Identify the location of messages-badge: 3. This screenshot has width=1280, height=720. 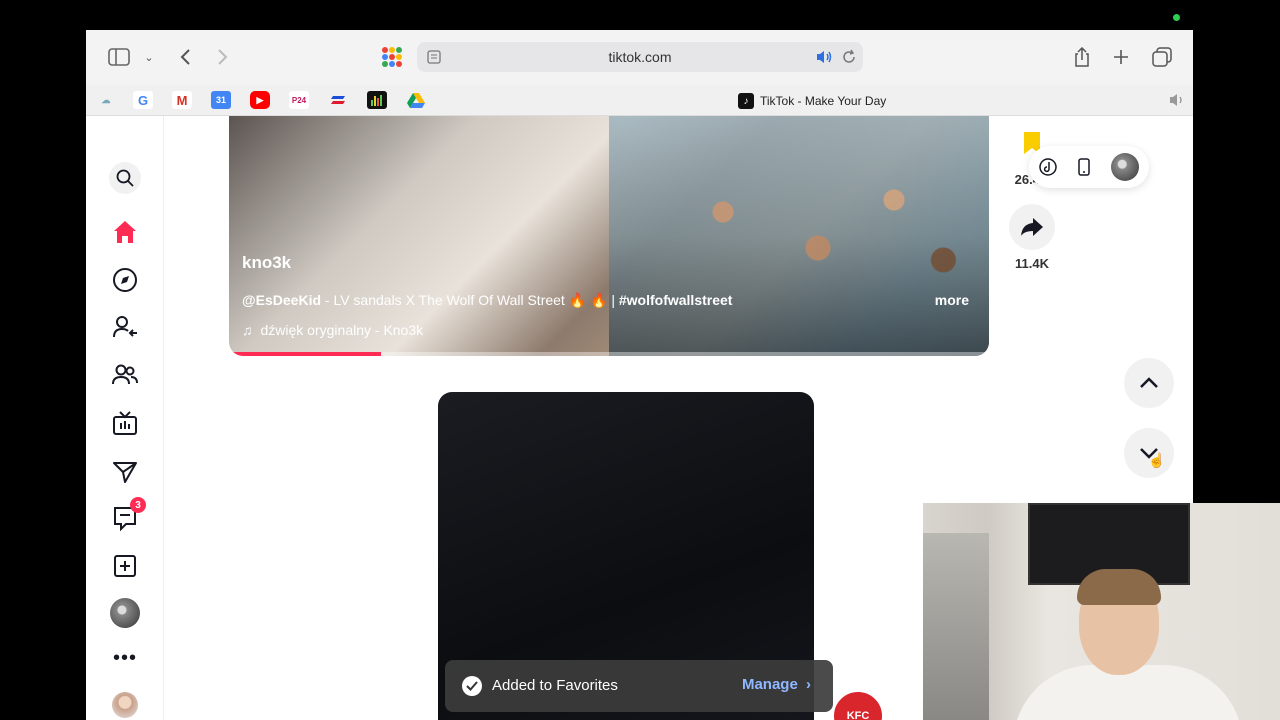
(138, 505).